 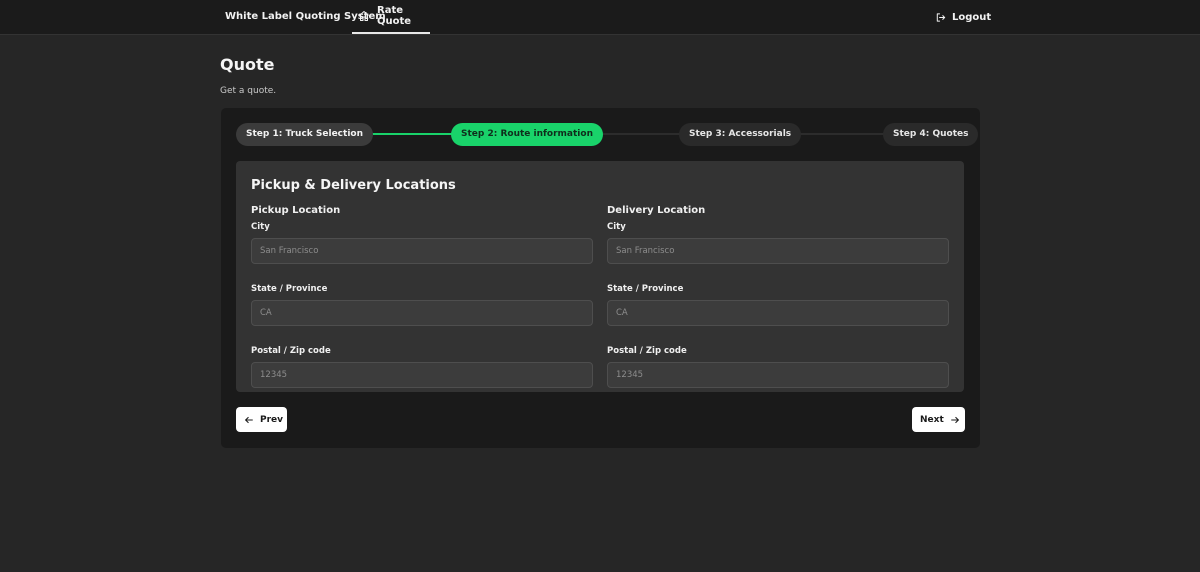 What do you see at coordinates (296, 210) in the screenshot?
I see `pickup-location-title: Pickup Location` at bounding box center [296, 210].